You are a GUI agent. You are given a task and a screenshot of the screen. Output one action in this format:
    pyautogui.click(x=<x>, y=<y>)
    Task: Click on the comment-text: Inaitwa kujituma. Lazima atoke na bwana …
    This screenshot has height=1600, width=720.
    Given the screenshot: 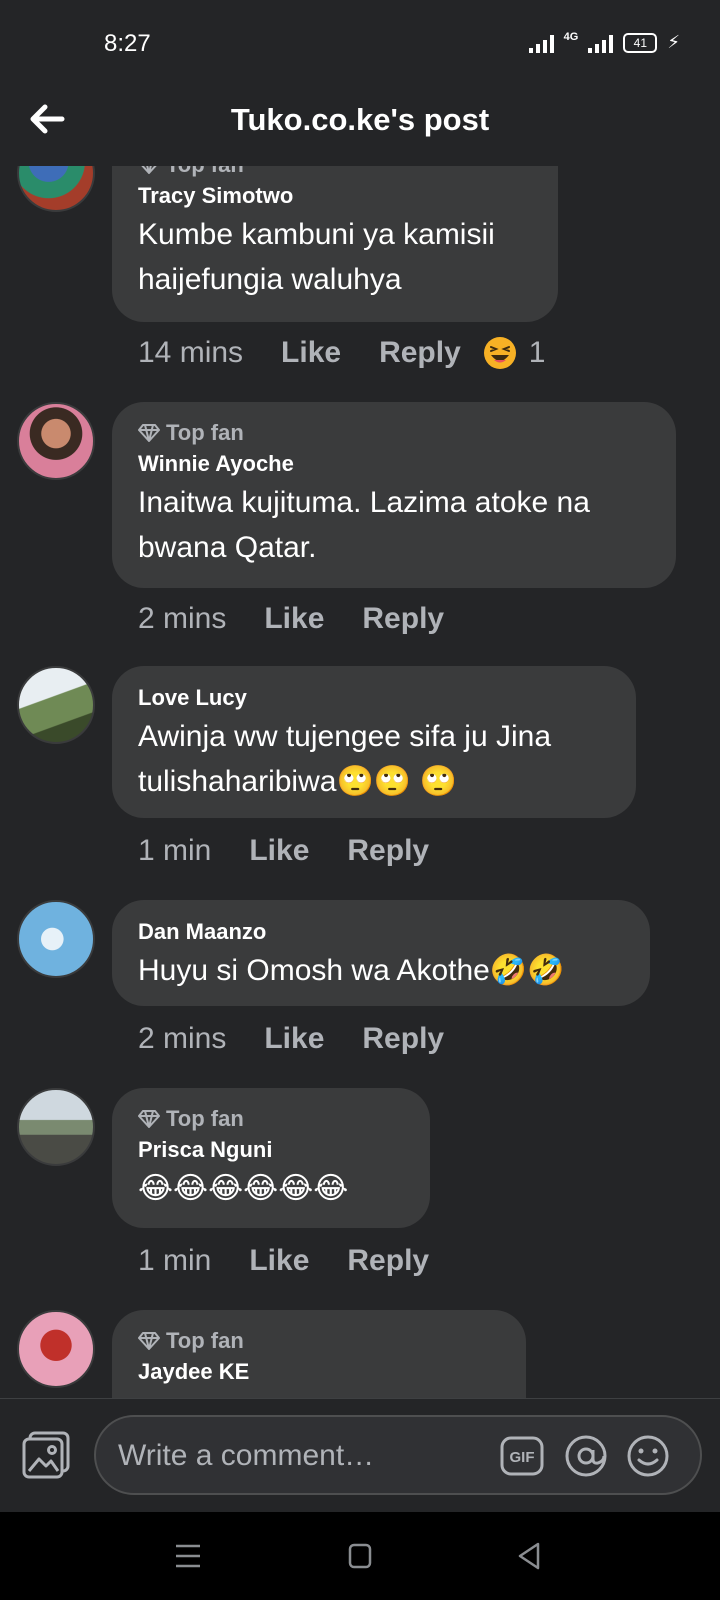 What is the action you would take?
    pyautogui.click(x=364, y=525)
    